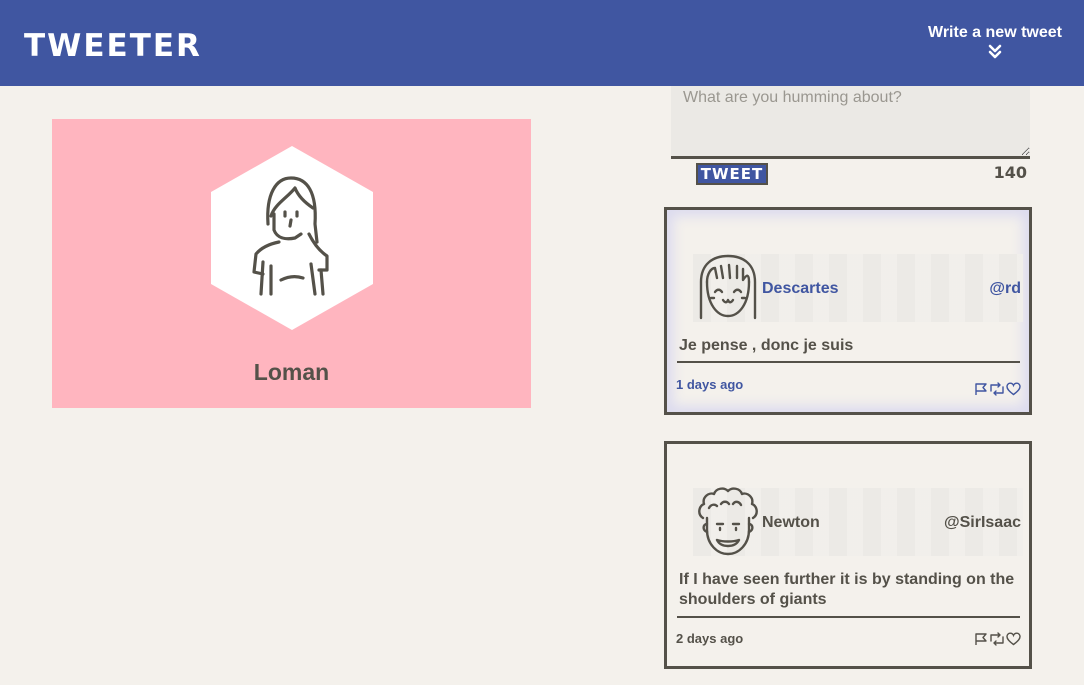 The width and height of the screenshot is (1084, 685). I want to click on tweet-handle: @rd, so click(1005, 289).